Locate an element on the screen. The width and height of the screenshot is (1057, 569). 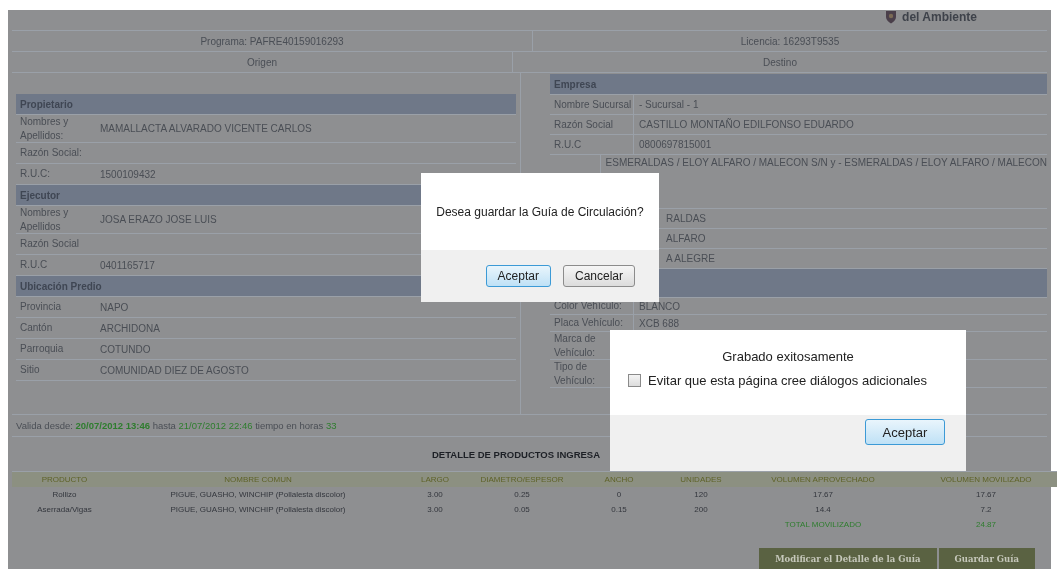
checkbox-label: Evitar que esta página cree diálogos adicionales is located at coordinates (787, 380).